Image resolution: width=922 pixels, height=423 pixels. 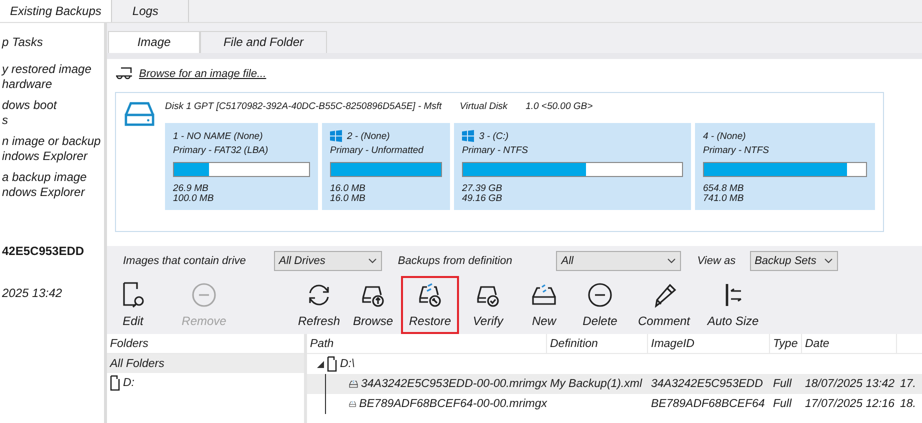 What do you see at coordinates (124, 74) in the screenshot?
I see `glasses-icon` at bounding box center [124, 74].